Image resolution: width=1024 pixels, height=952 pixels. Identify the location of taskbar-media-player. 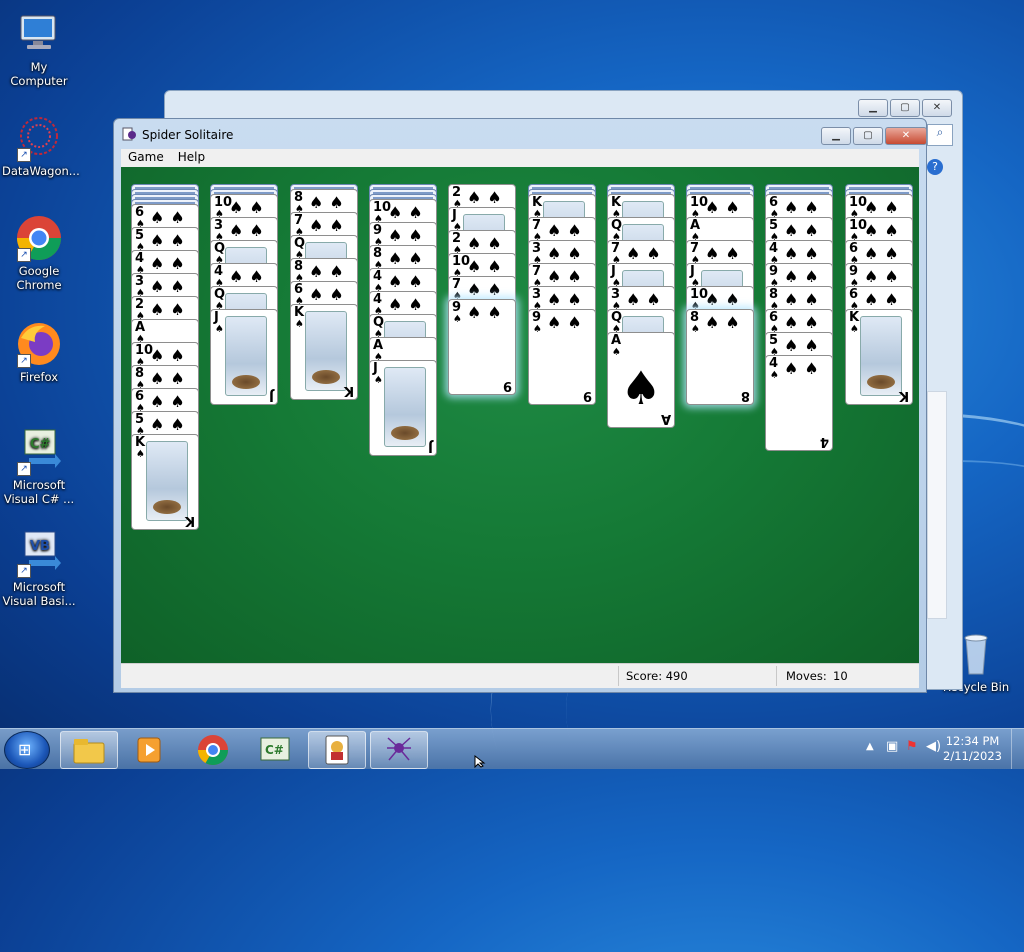
(149, 750).